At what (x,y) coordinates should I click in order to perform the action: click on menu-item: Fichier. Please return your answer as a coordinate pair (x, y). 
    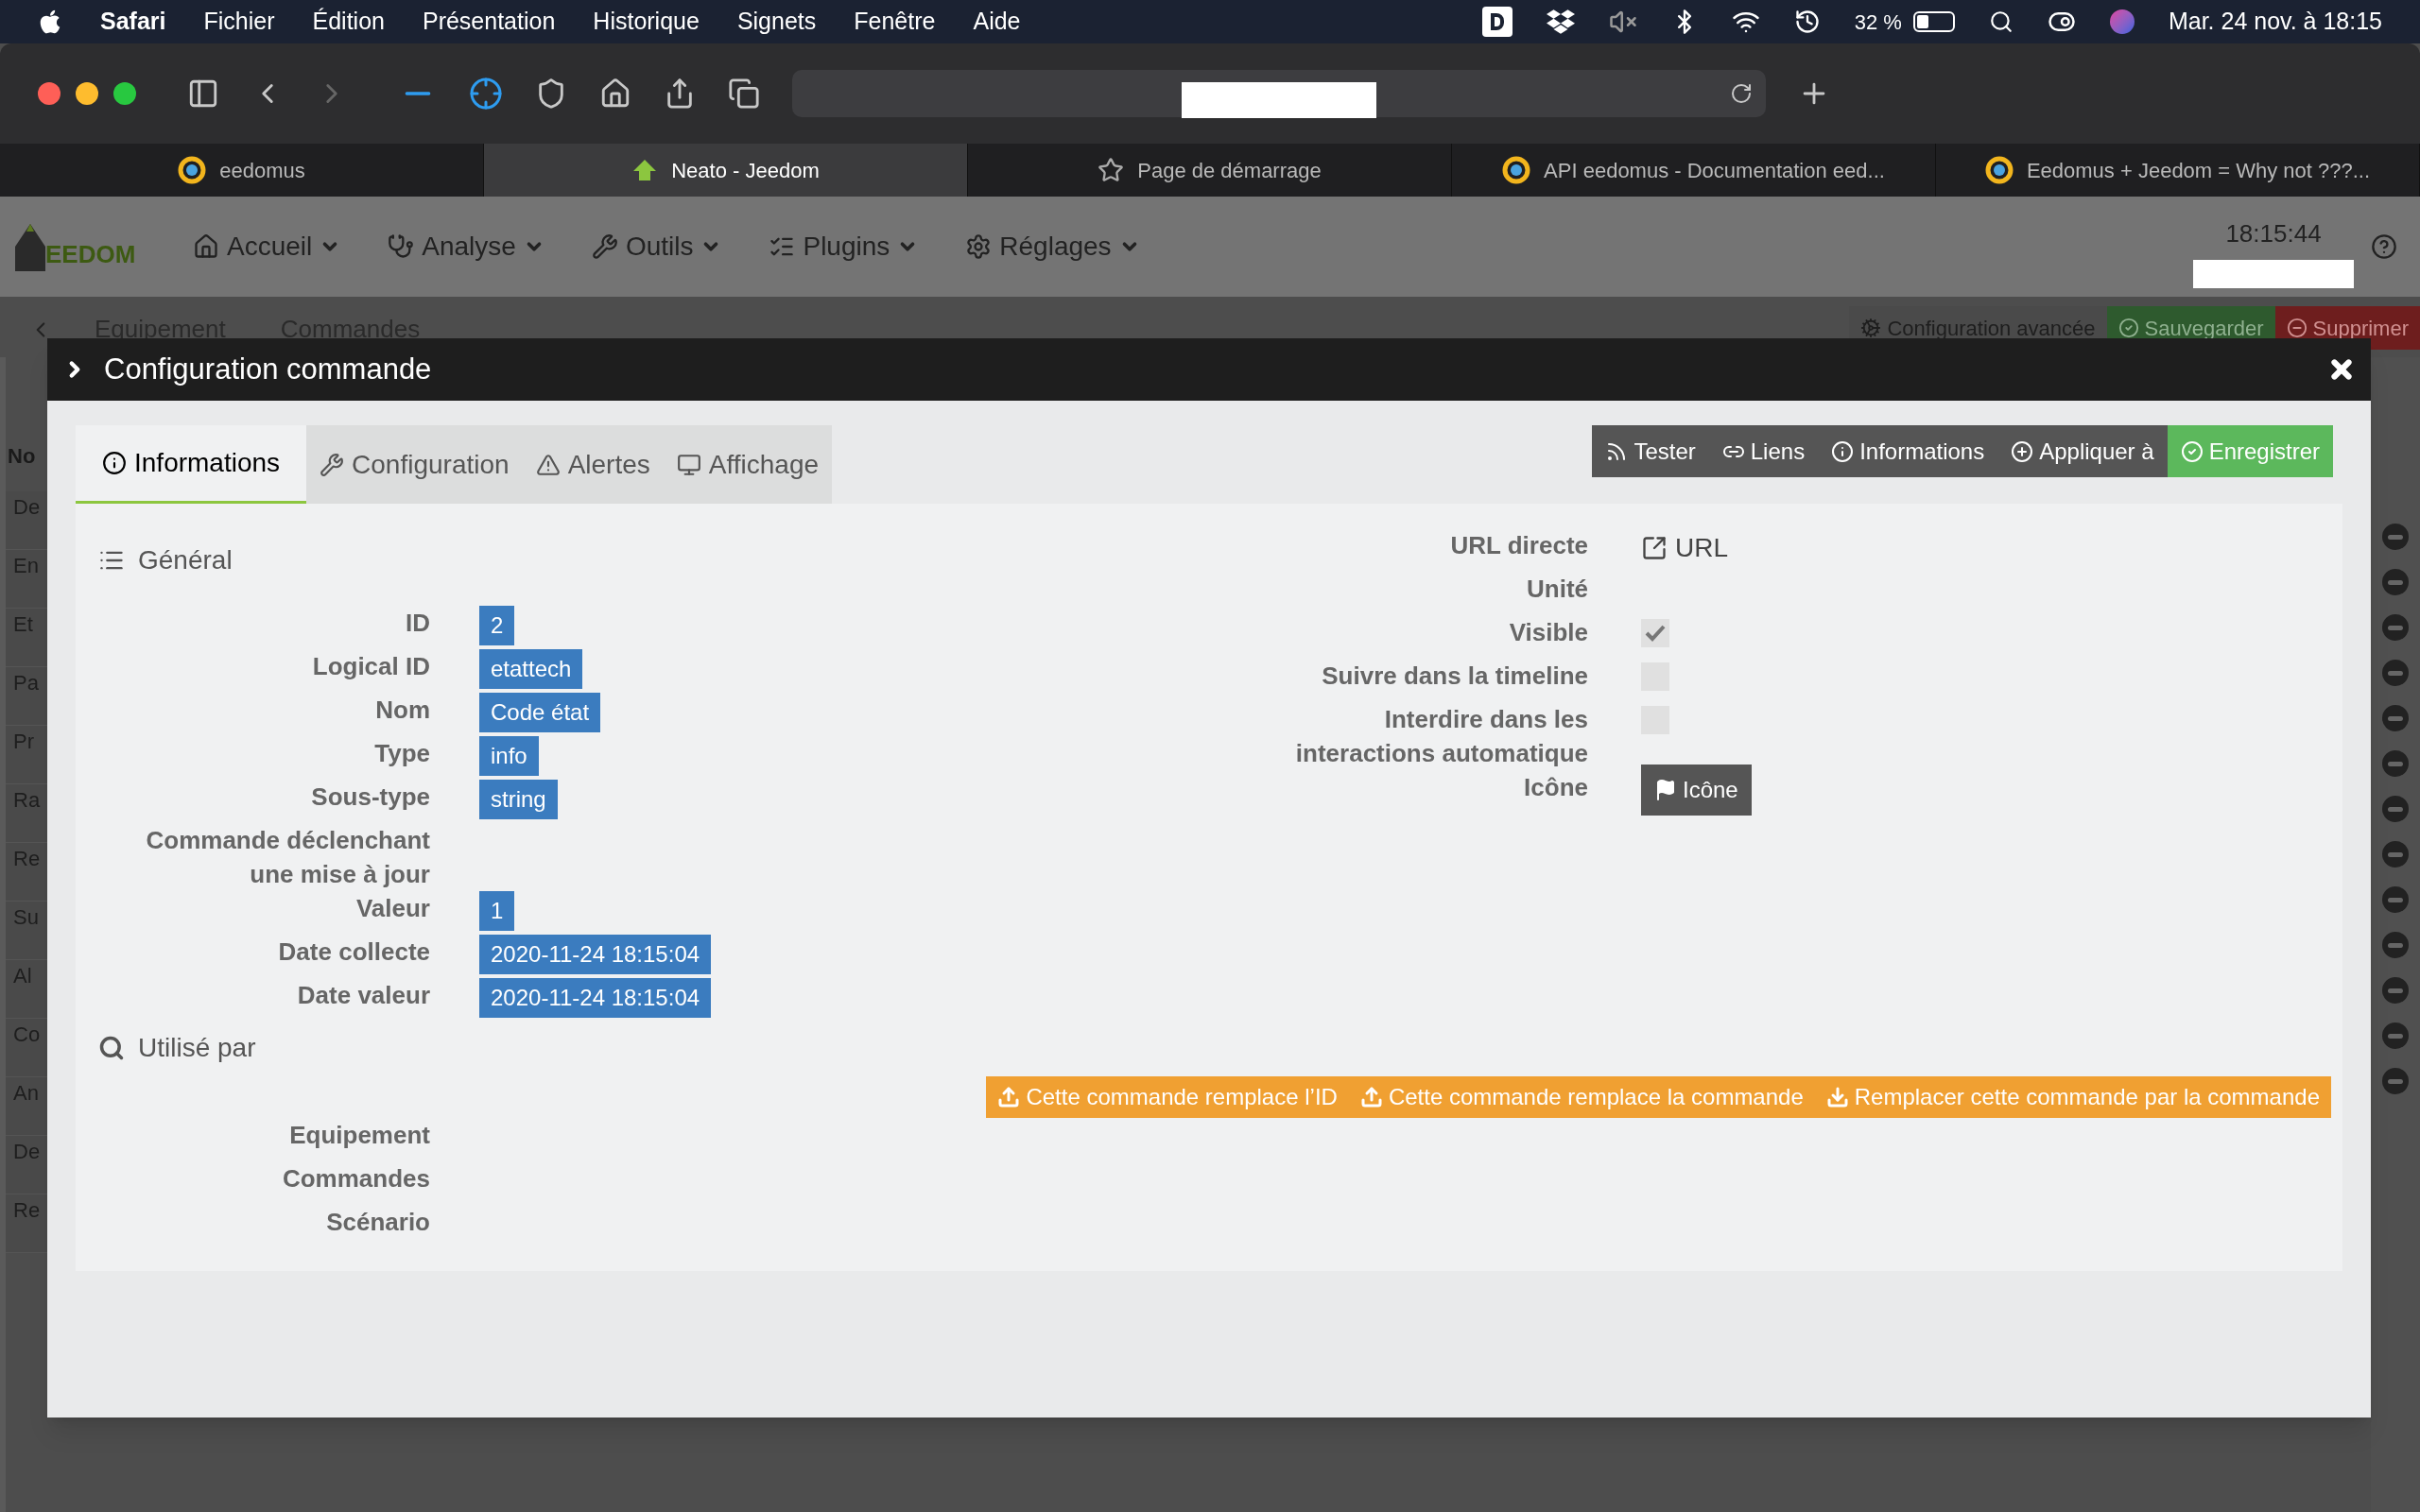
    Looking at the image, I should click on (239, 22).